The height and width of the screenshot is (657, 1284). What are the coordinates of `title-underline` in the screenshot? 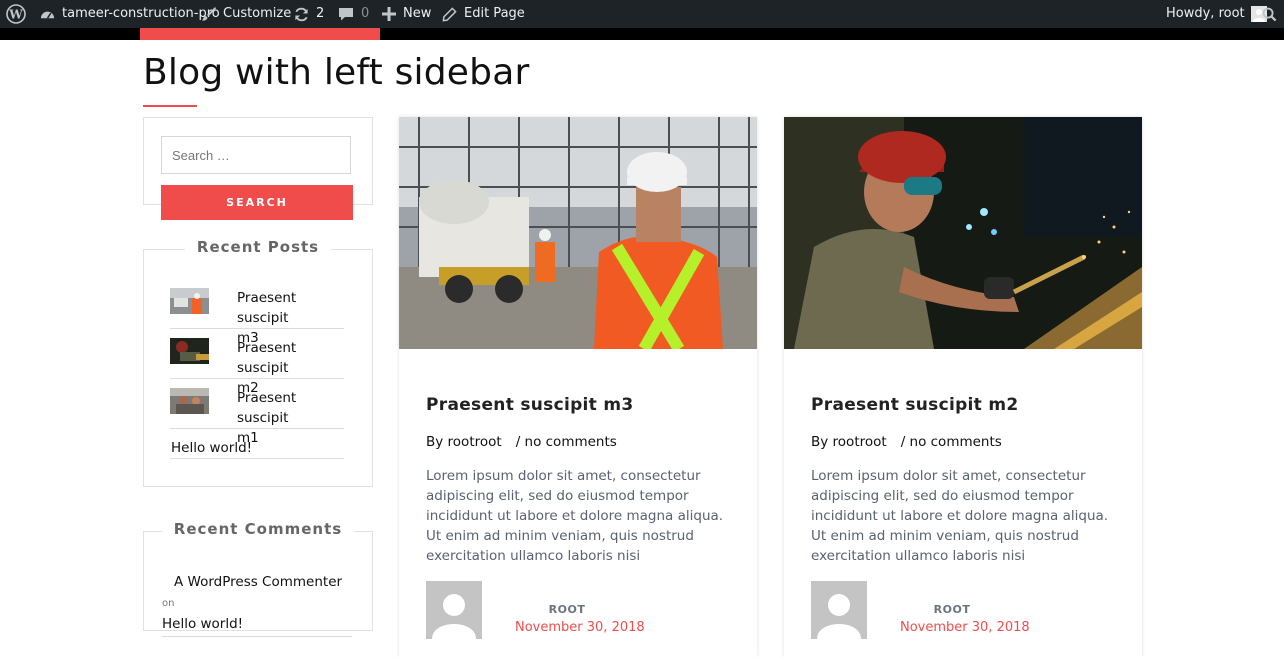 It's located at (170, 106).